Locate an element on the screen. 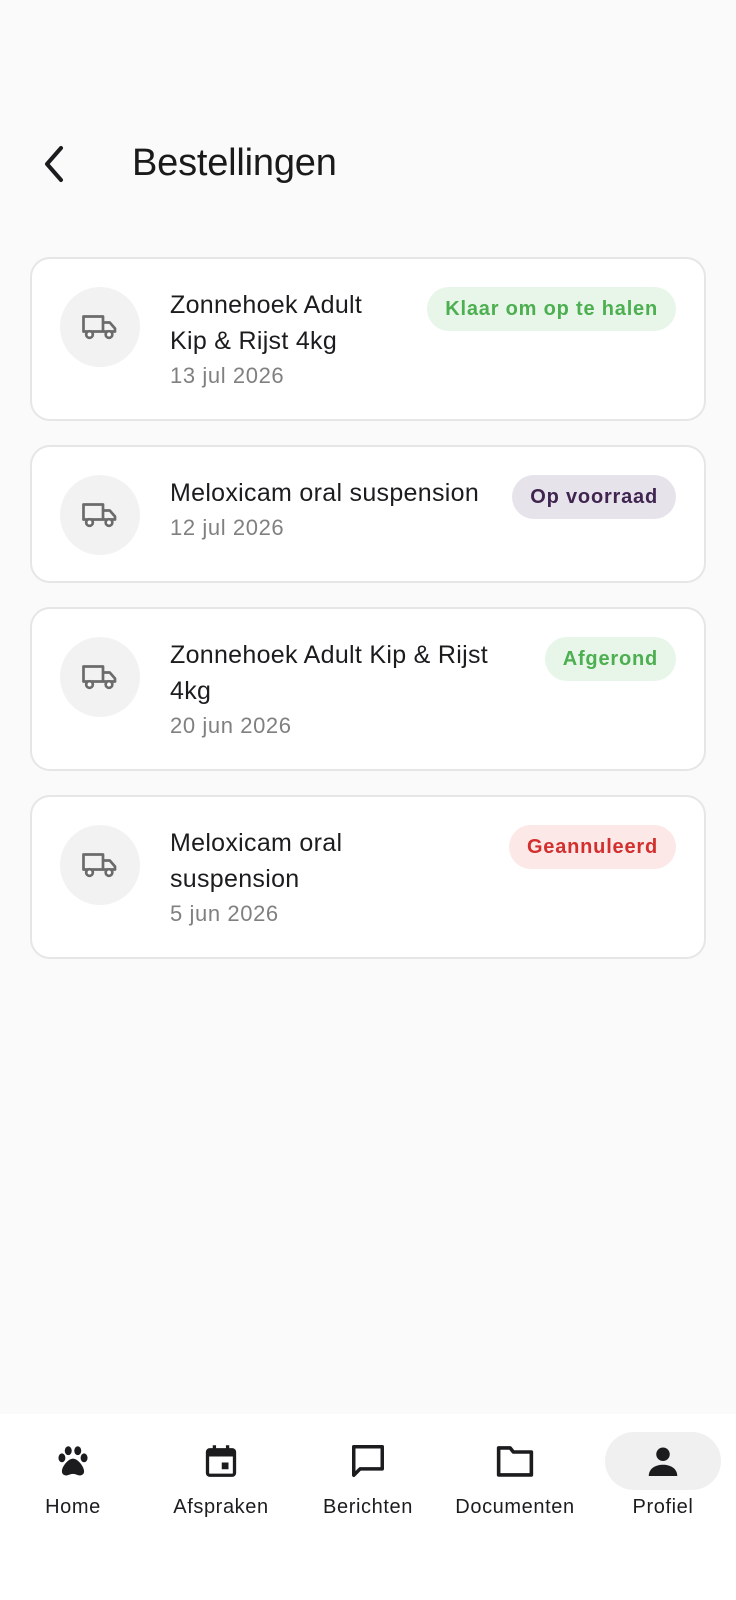 This screenshot has height=1600, width=736. status-badge: Afgerond is located at coordinates (610, 659).